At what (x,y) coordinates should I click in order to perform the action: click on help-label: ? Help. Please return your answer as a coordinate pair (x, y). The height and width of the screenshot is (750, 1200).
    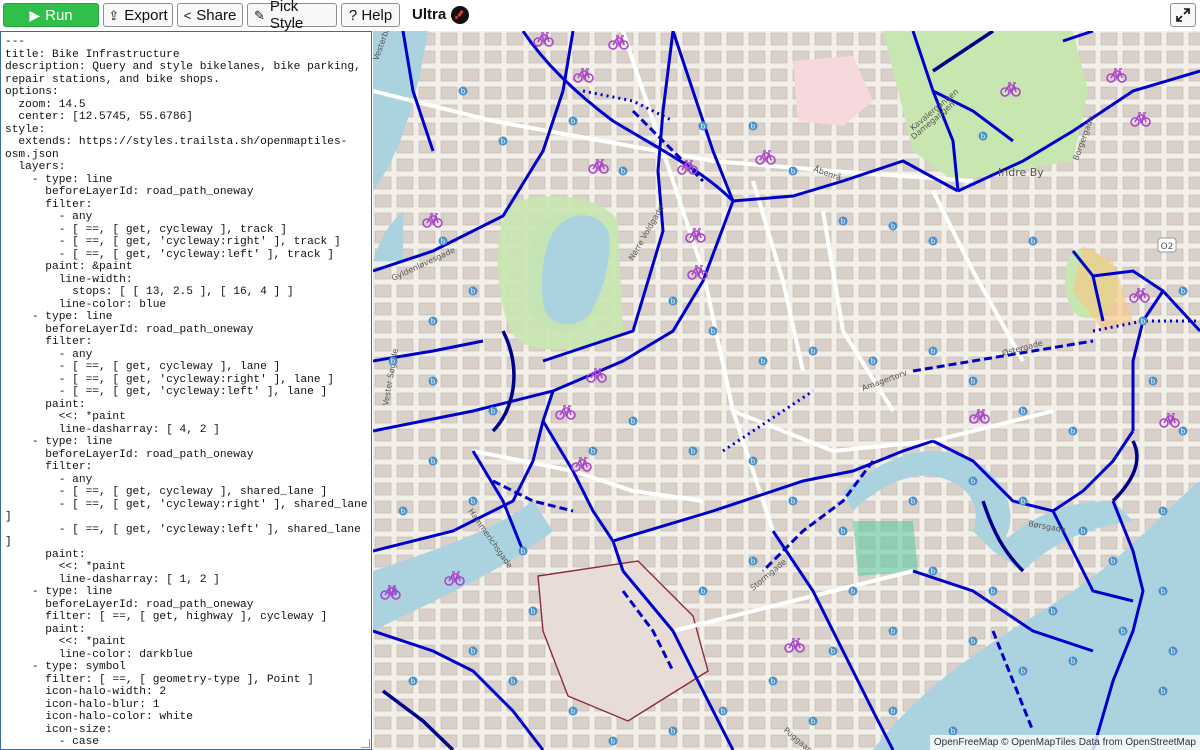
    Looking at the image, I should click on (370, 15).